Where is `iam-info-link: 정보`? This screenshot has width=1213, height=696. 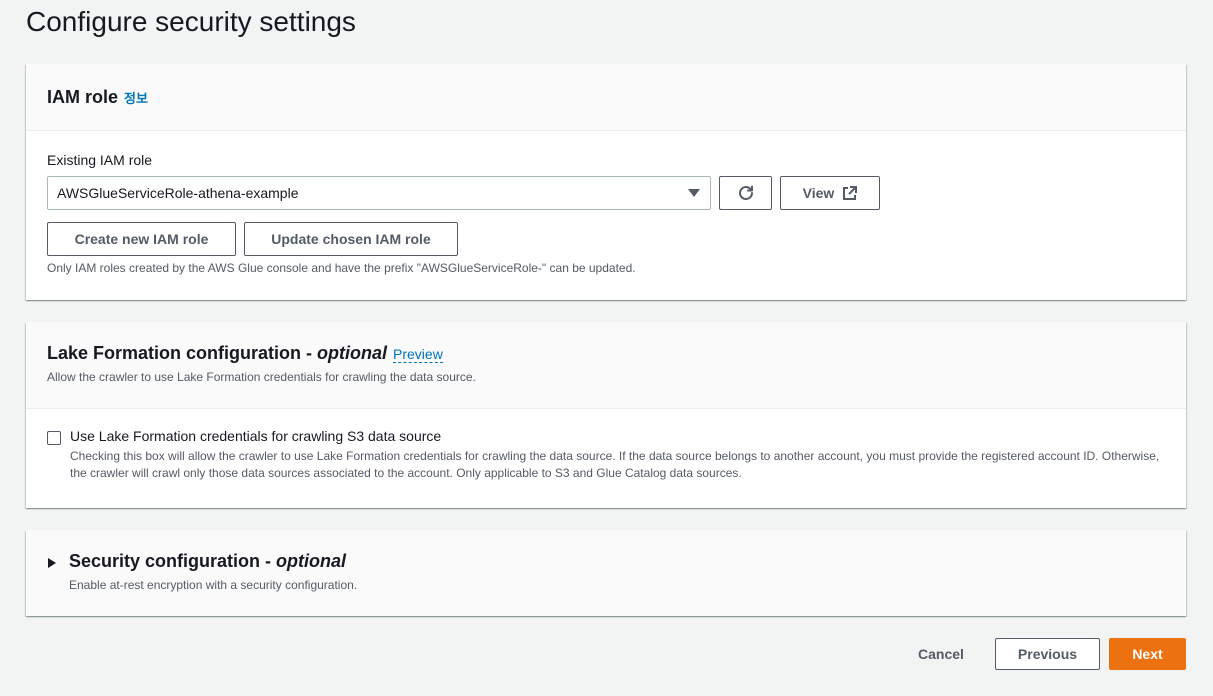
iam-info-link: 정보 is located at coordinates (136, 97).